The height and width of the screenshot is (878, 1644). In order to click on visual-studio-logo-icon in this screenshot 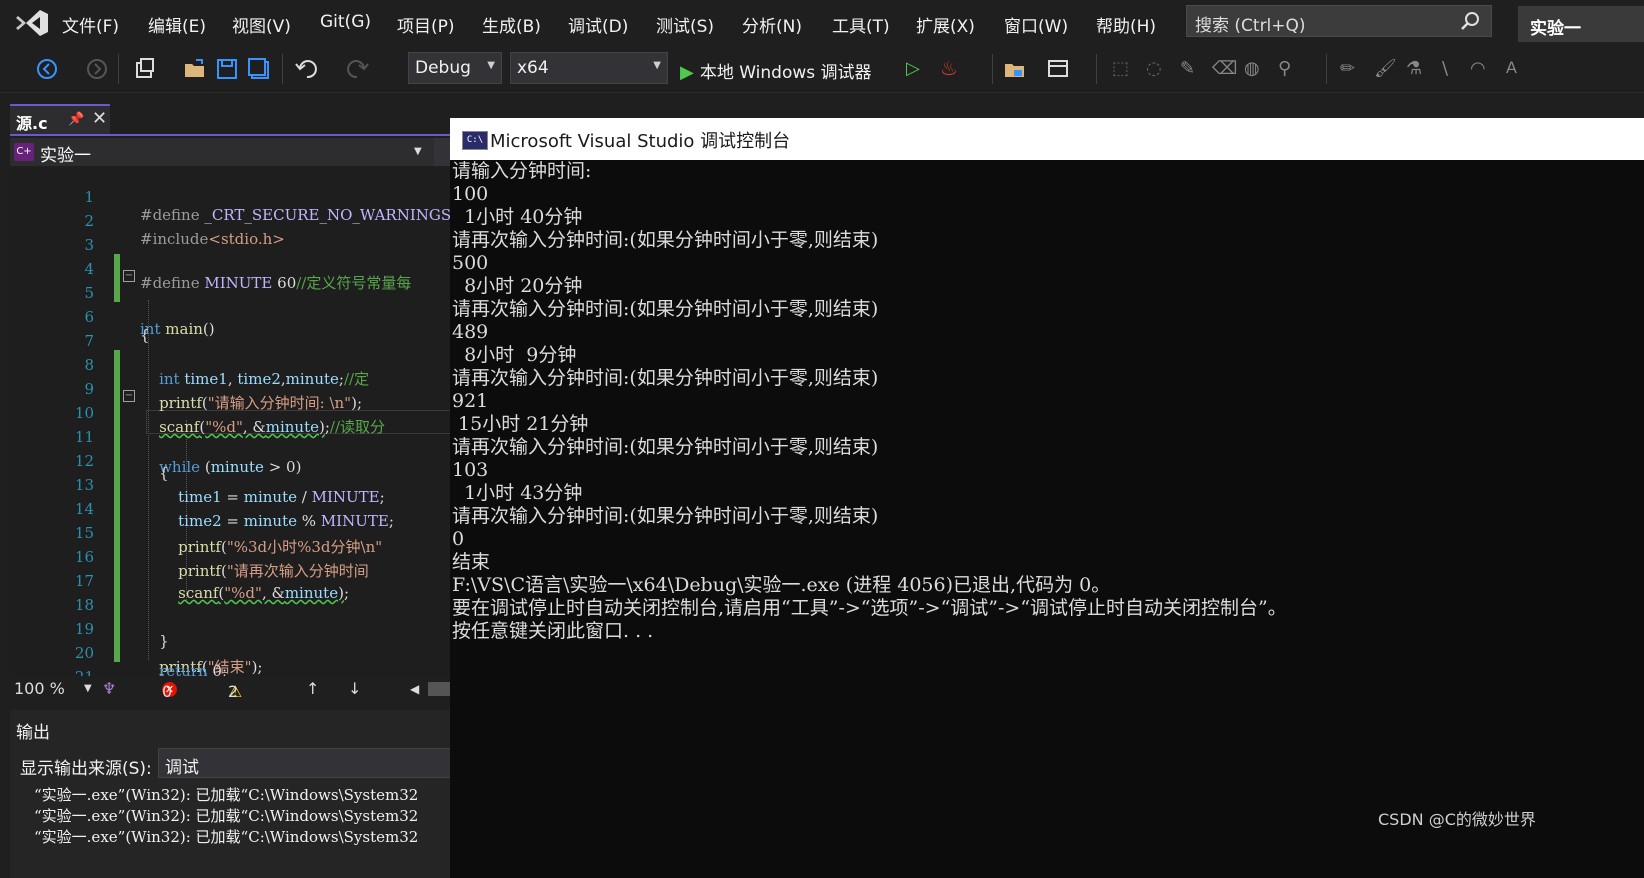, I will do `click(32, 23)`.